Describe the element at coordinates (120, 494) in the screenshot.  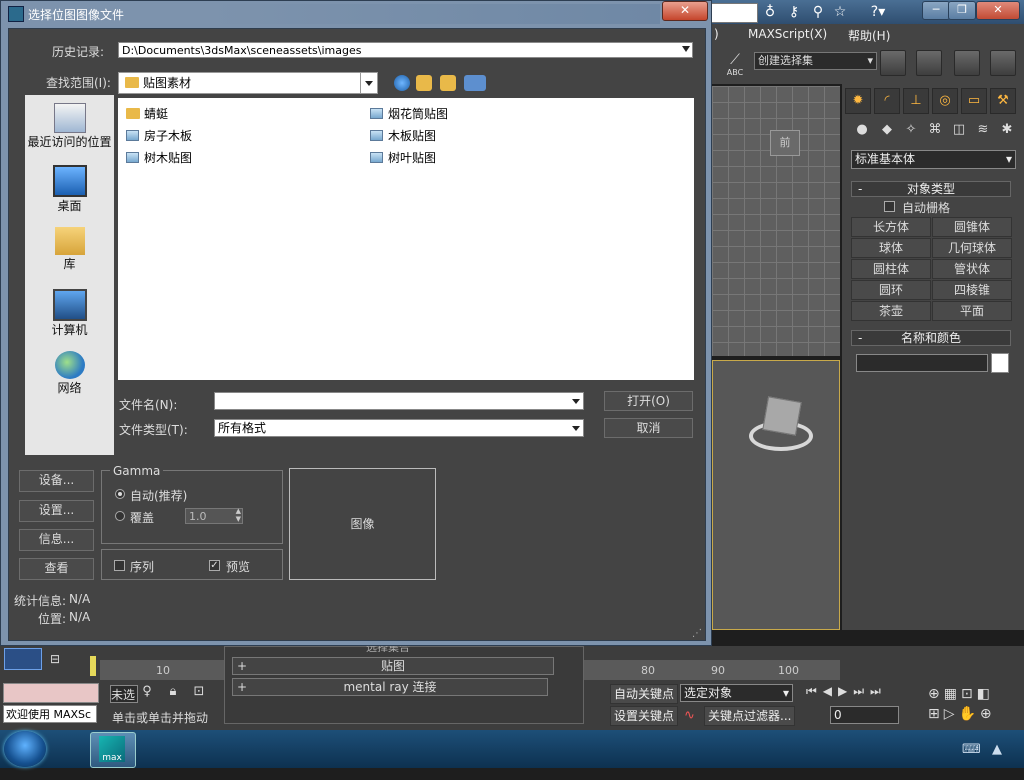
I see `gamma-auto-radio` at that location.